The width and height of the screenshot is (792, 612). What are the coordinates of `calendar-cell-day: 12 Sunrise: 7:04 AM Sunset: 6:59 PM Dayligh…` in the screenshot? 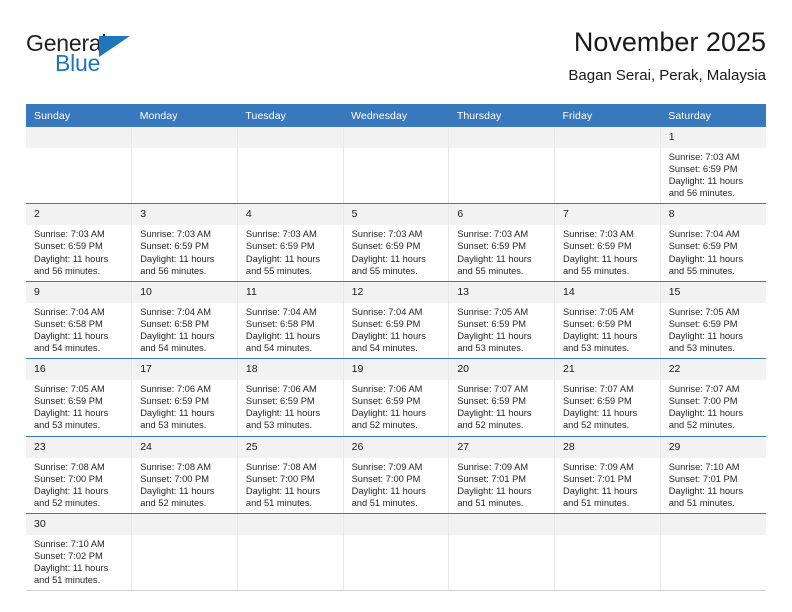 It's located at (396, 320).